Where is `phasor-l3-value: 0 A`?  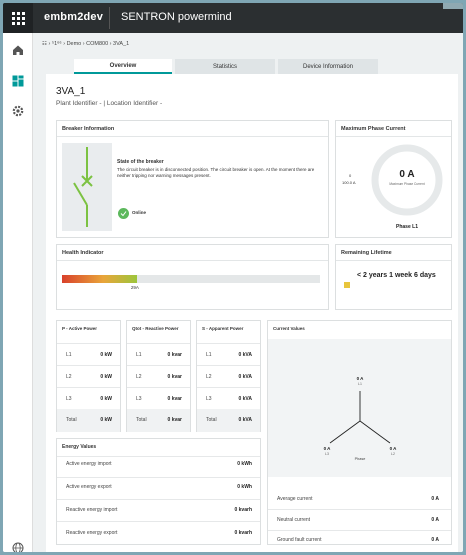 phasor-l3-value: 0 A is located at coordinates (327, 448).